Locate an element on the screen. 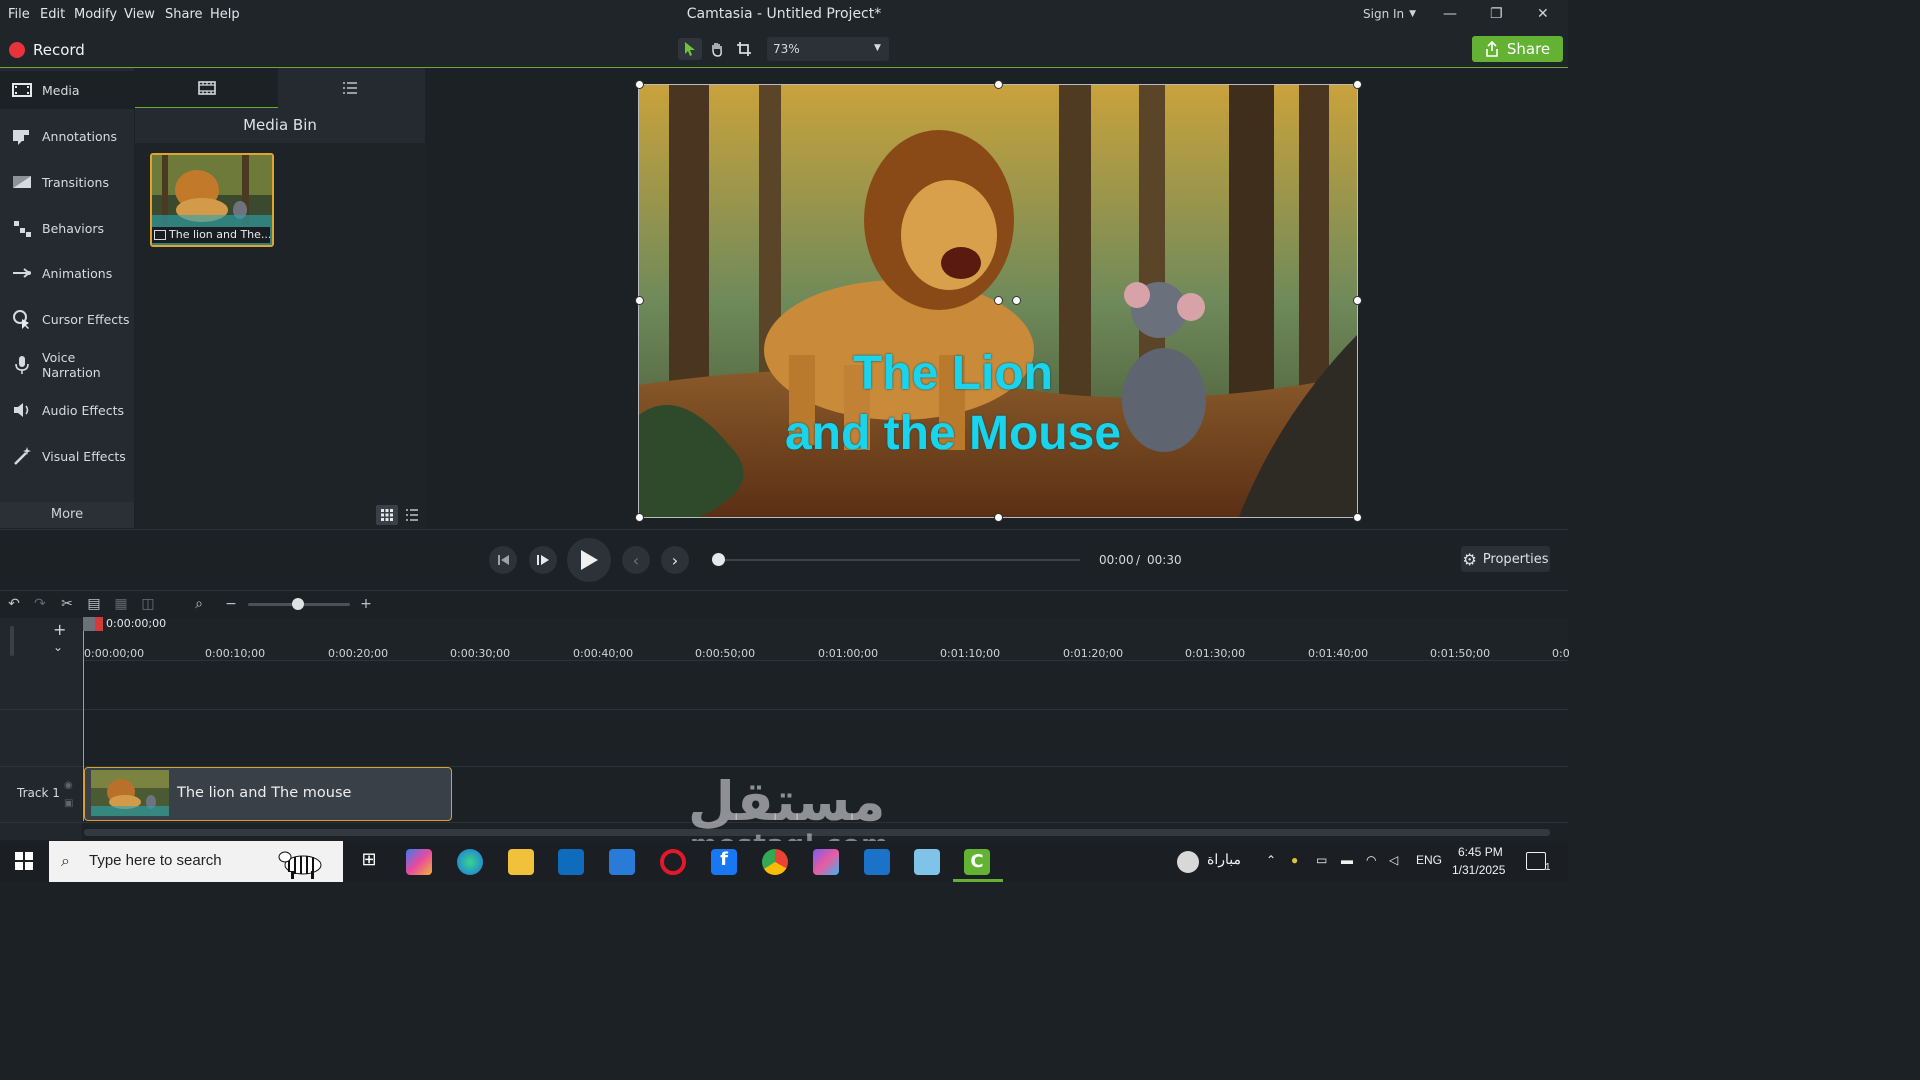 The height and width of the screenshot is (1080, 1920). step-forward-button is located at coordinates (543, 560).